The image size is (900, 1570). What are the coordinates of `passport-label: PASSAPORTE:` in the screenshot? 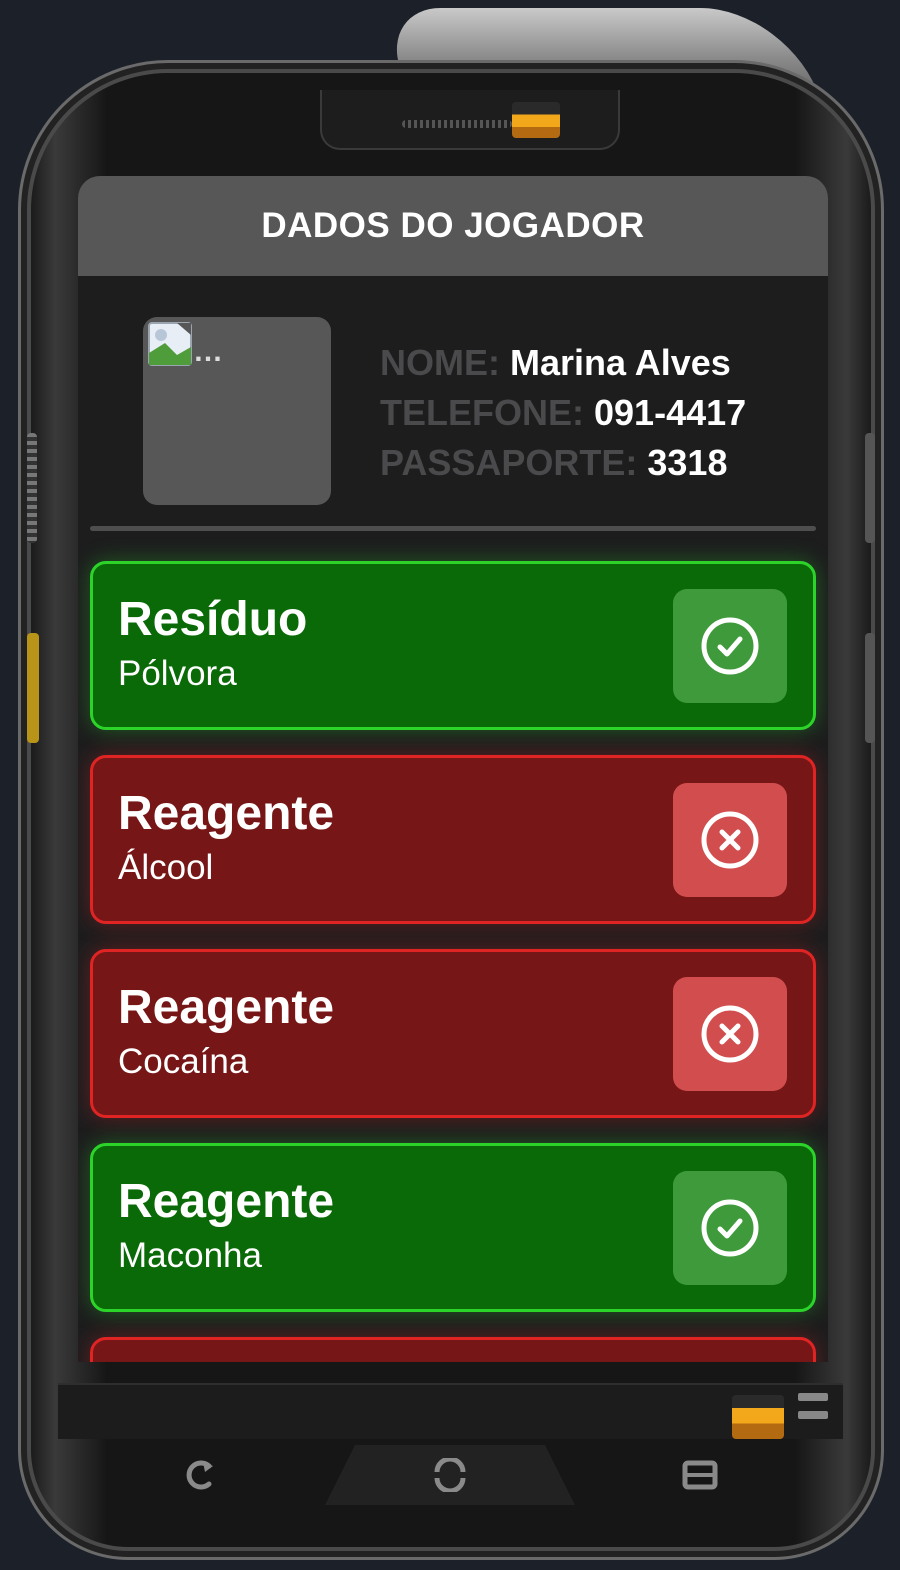 It's located at (509, 462).